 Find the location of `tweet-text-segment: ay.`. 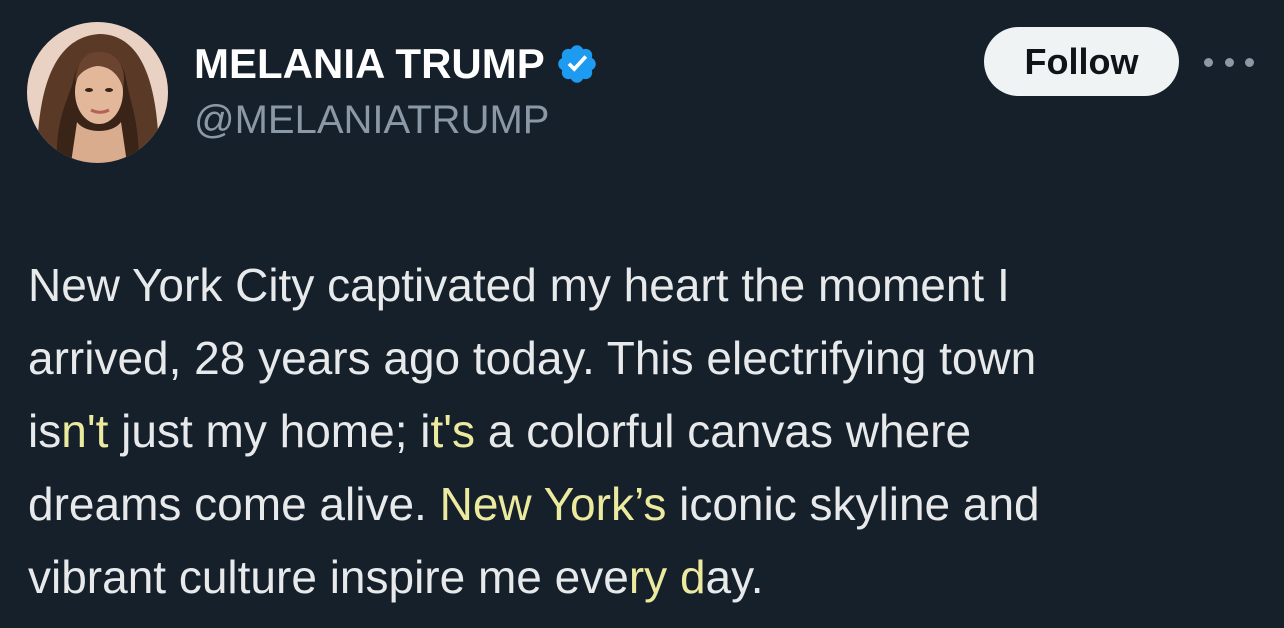

tweet-text-segment: ay. is located at coordinates (734, 577).